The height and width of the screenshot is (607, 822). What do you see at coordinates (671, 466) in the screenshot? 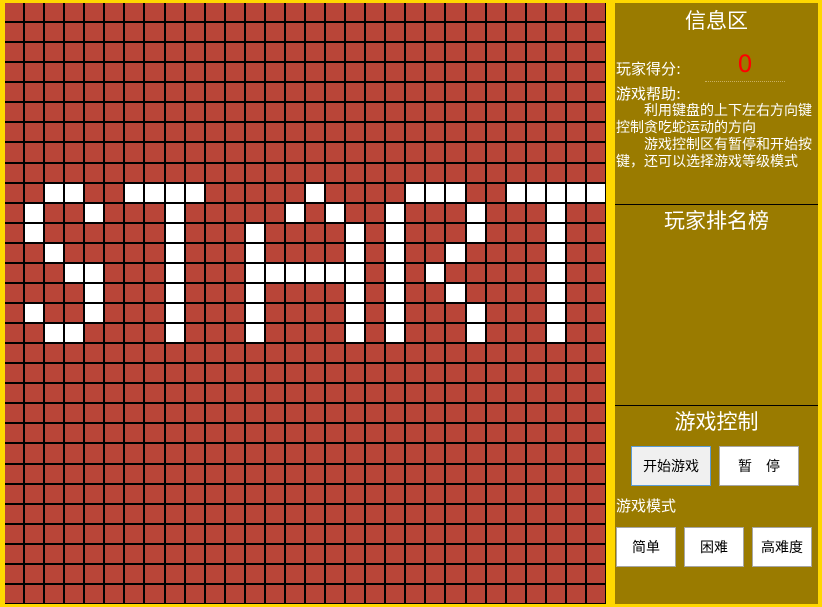
I see `start-game-button: 开始游戏` at bounding box center [671, 466].